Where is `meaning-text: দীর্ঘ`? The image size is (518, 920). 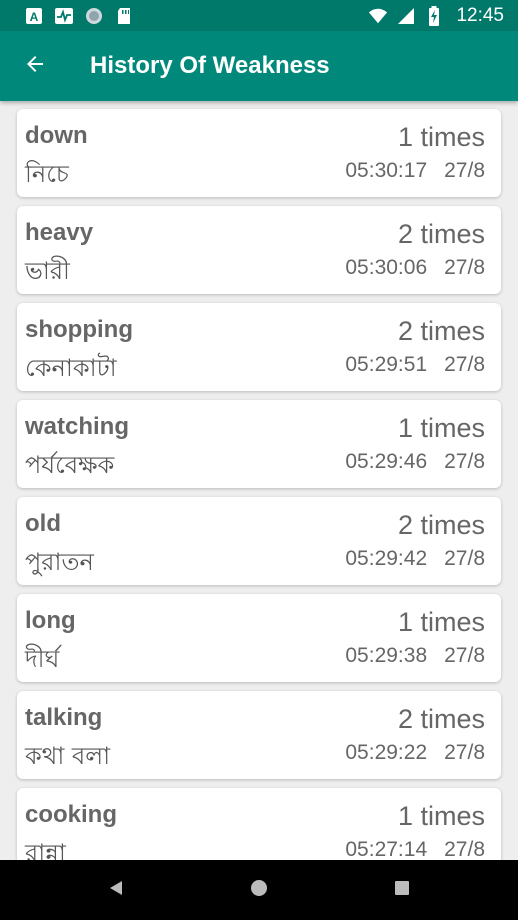
meaning-text: দীর্ঘ is located at coordinates (42, 659).